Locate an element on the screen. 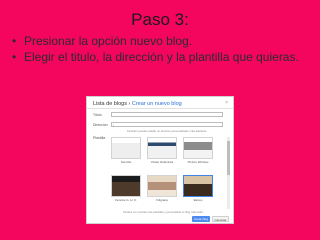 The height and width of the screenshot is (240, 320). title-input is located at coordinates (167, 114).